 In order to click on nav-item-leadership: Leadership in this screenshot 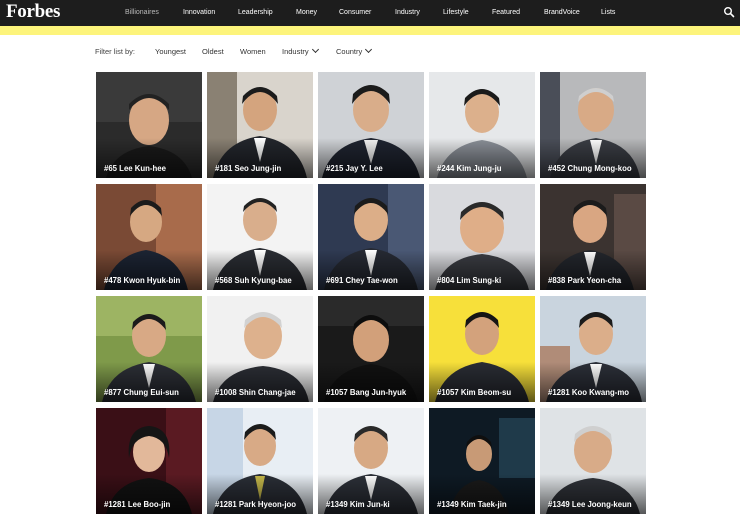, I will do `click(255, 12)`.